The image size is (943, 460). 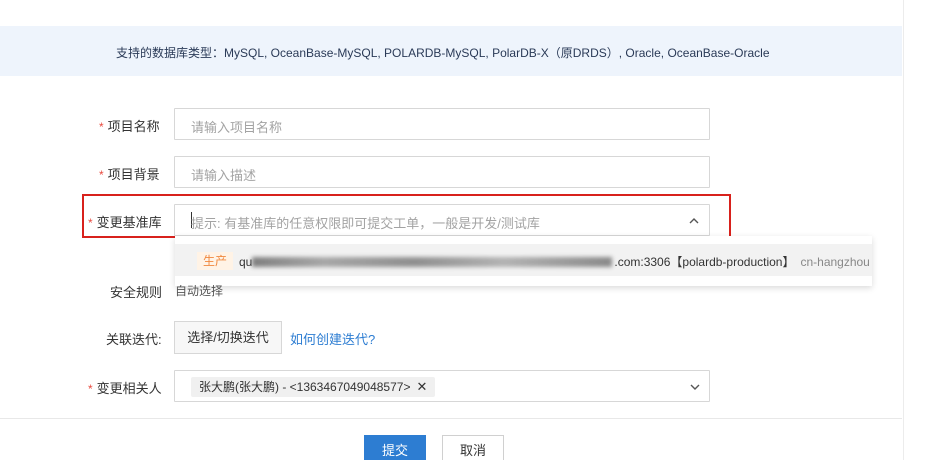 I want to click on project-name-label: * 项目名称, so click(x=129, y=126).